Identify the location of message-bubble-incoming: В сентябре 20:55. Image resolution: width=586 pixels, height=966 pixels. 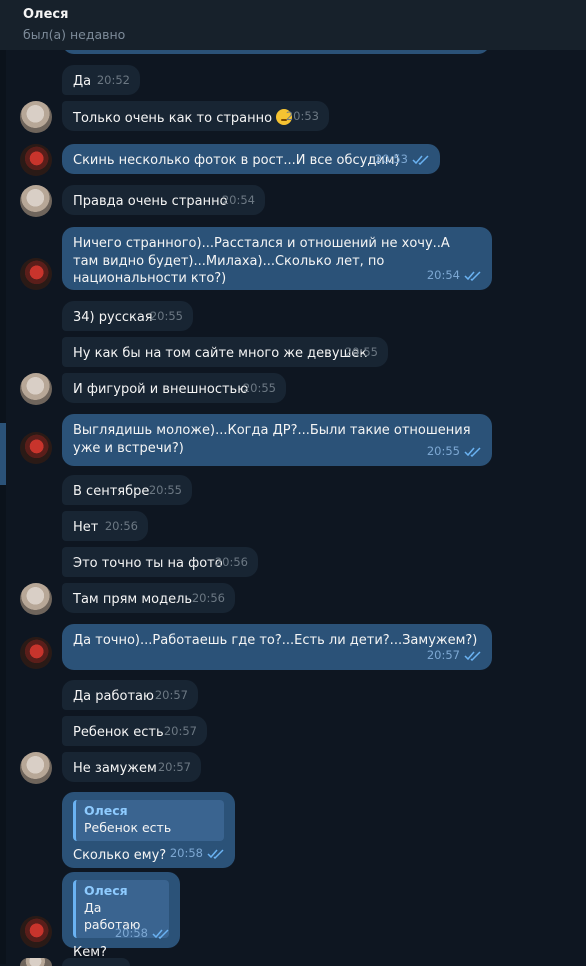
(127, 490).